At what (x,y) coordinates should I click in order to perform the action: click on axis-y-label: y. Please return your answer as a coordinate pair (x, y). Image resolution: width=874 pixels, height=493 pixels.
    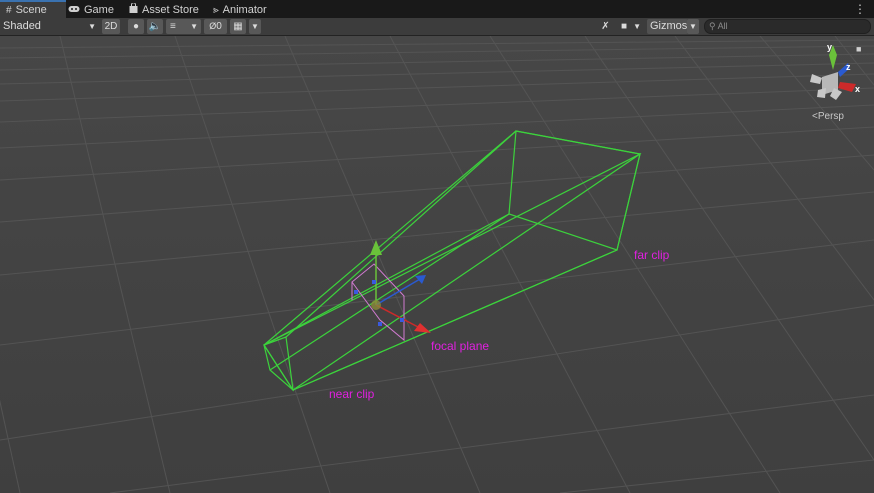
    Looking at the image, I should click on (829, 47).